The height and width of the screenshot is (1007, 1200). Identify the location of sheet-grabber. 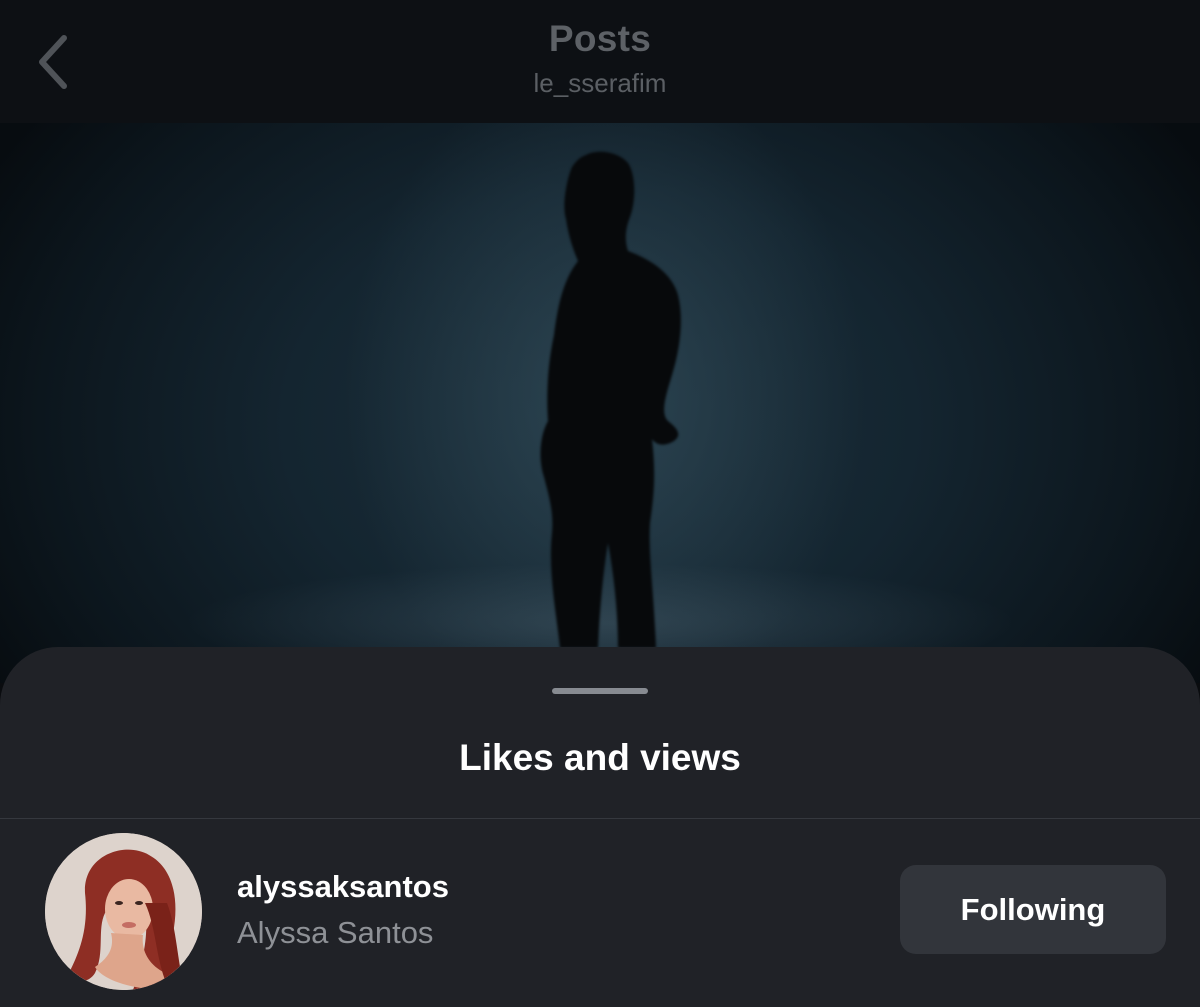
(600, 691).